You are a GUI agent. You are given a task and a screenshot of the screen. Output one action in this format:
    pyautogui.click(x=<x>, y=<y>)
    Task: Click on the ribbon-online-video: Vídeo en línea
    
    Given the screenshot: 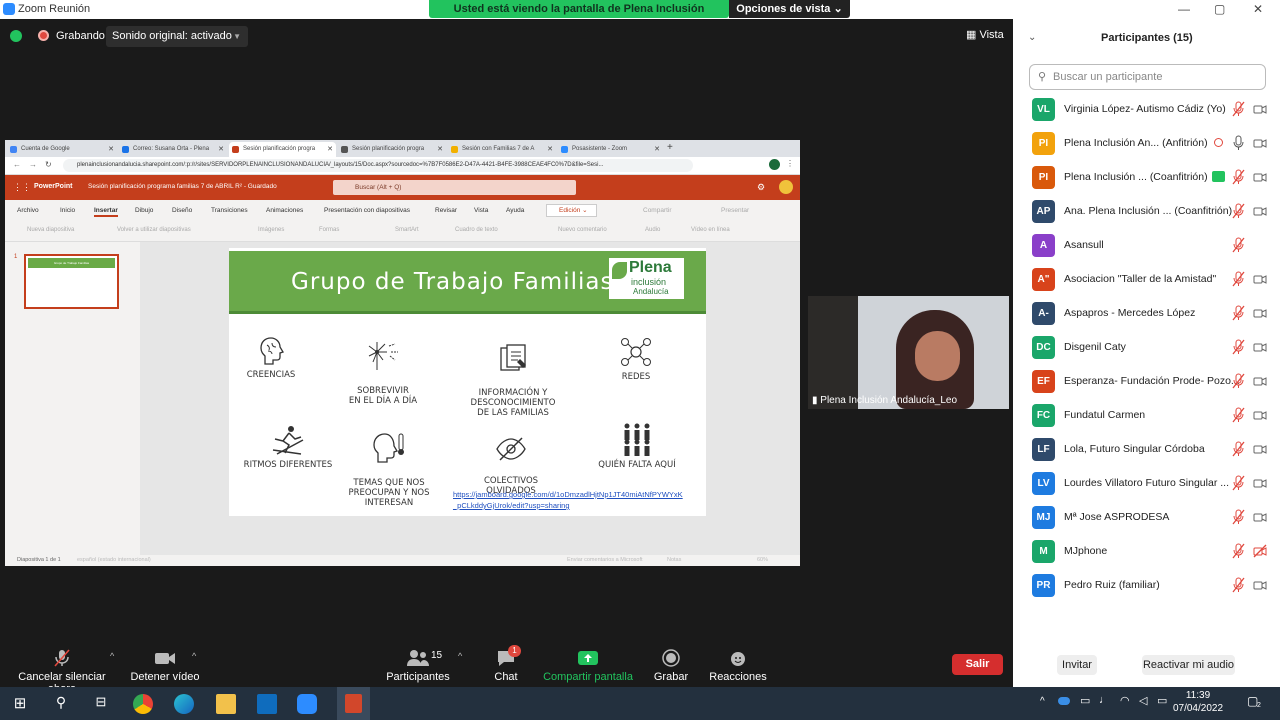 What is the action you would take?
    pyautogui.click(x=710, y=230)
    